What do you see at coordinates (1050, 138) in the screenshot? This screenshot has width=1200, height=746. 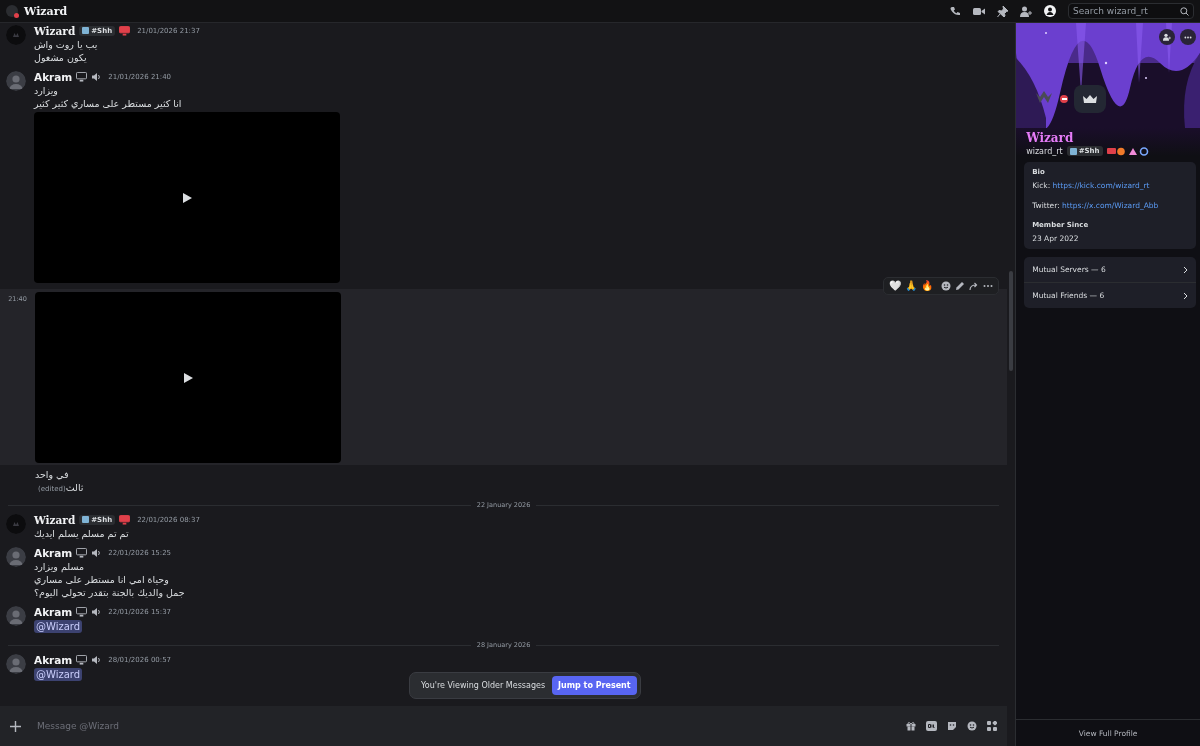 I see `display-name: Wizard` at bounding box center [1050, 138].